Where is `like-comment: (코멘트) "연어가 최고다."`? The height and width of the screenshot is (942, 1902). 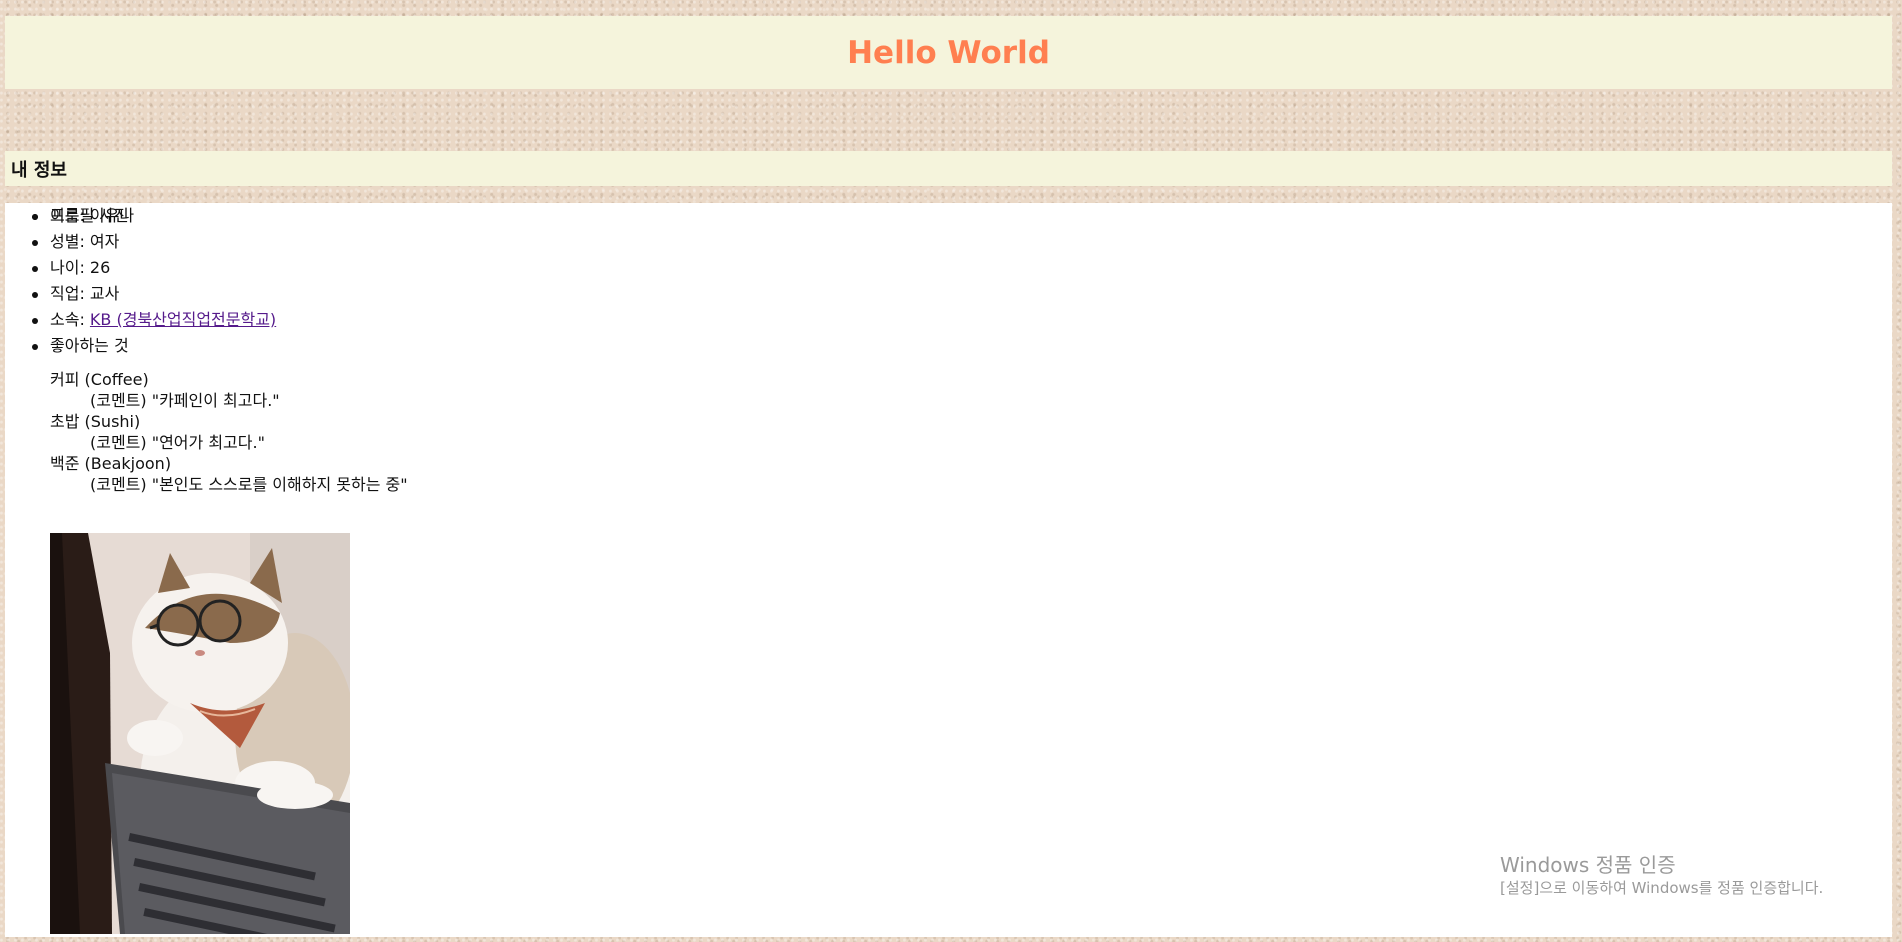 like-comment: (코멘트) "연어가 최고다." is located at coordinates (177, 442).